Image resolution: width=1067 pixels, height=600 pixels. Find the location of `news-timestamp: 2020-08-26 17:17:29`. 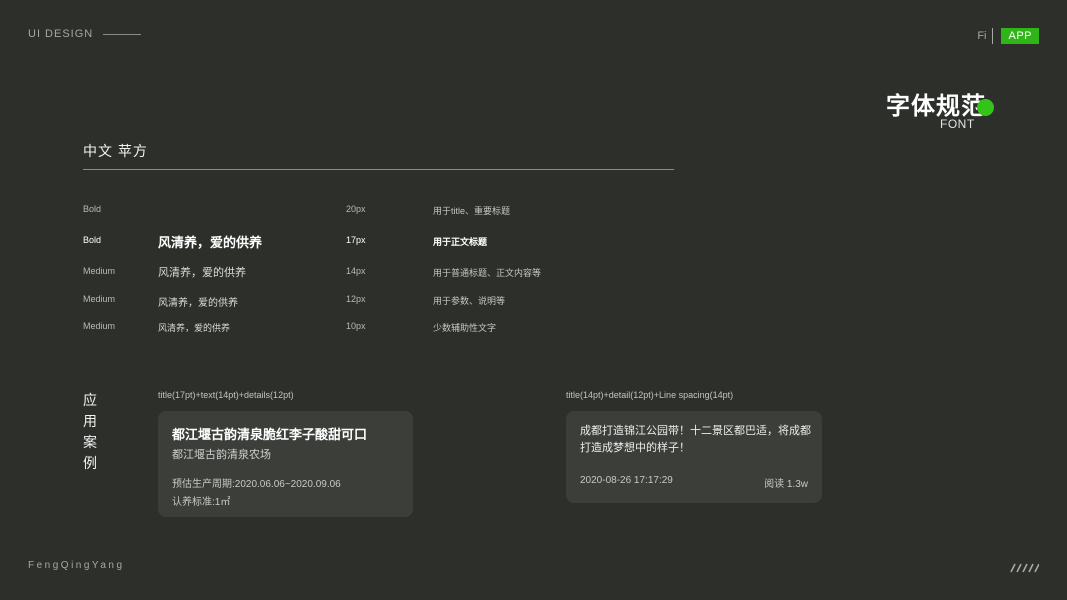

news-timestamp: 2020-08-26 17:17:29 is located at coordinates (626, 480).